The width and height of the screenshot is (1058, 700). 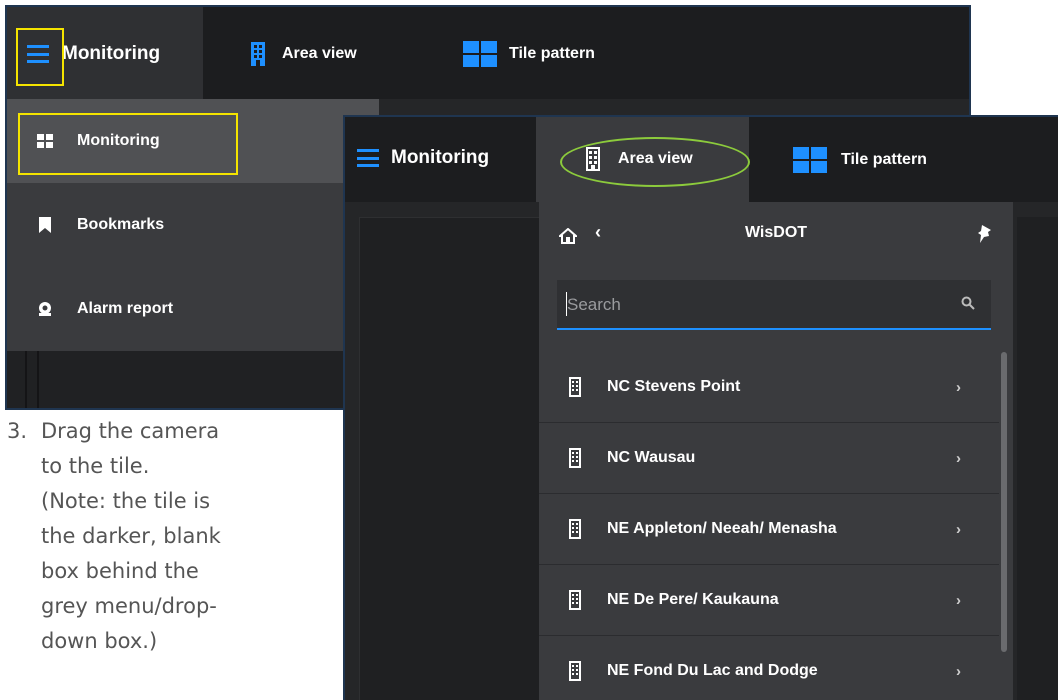 What do you see at coordinates (693, 599) in the screenshot?
I see `list-item-label: NE De Pere/ Kaukauna` at bounding box center [693, 599].